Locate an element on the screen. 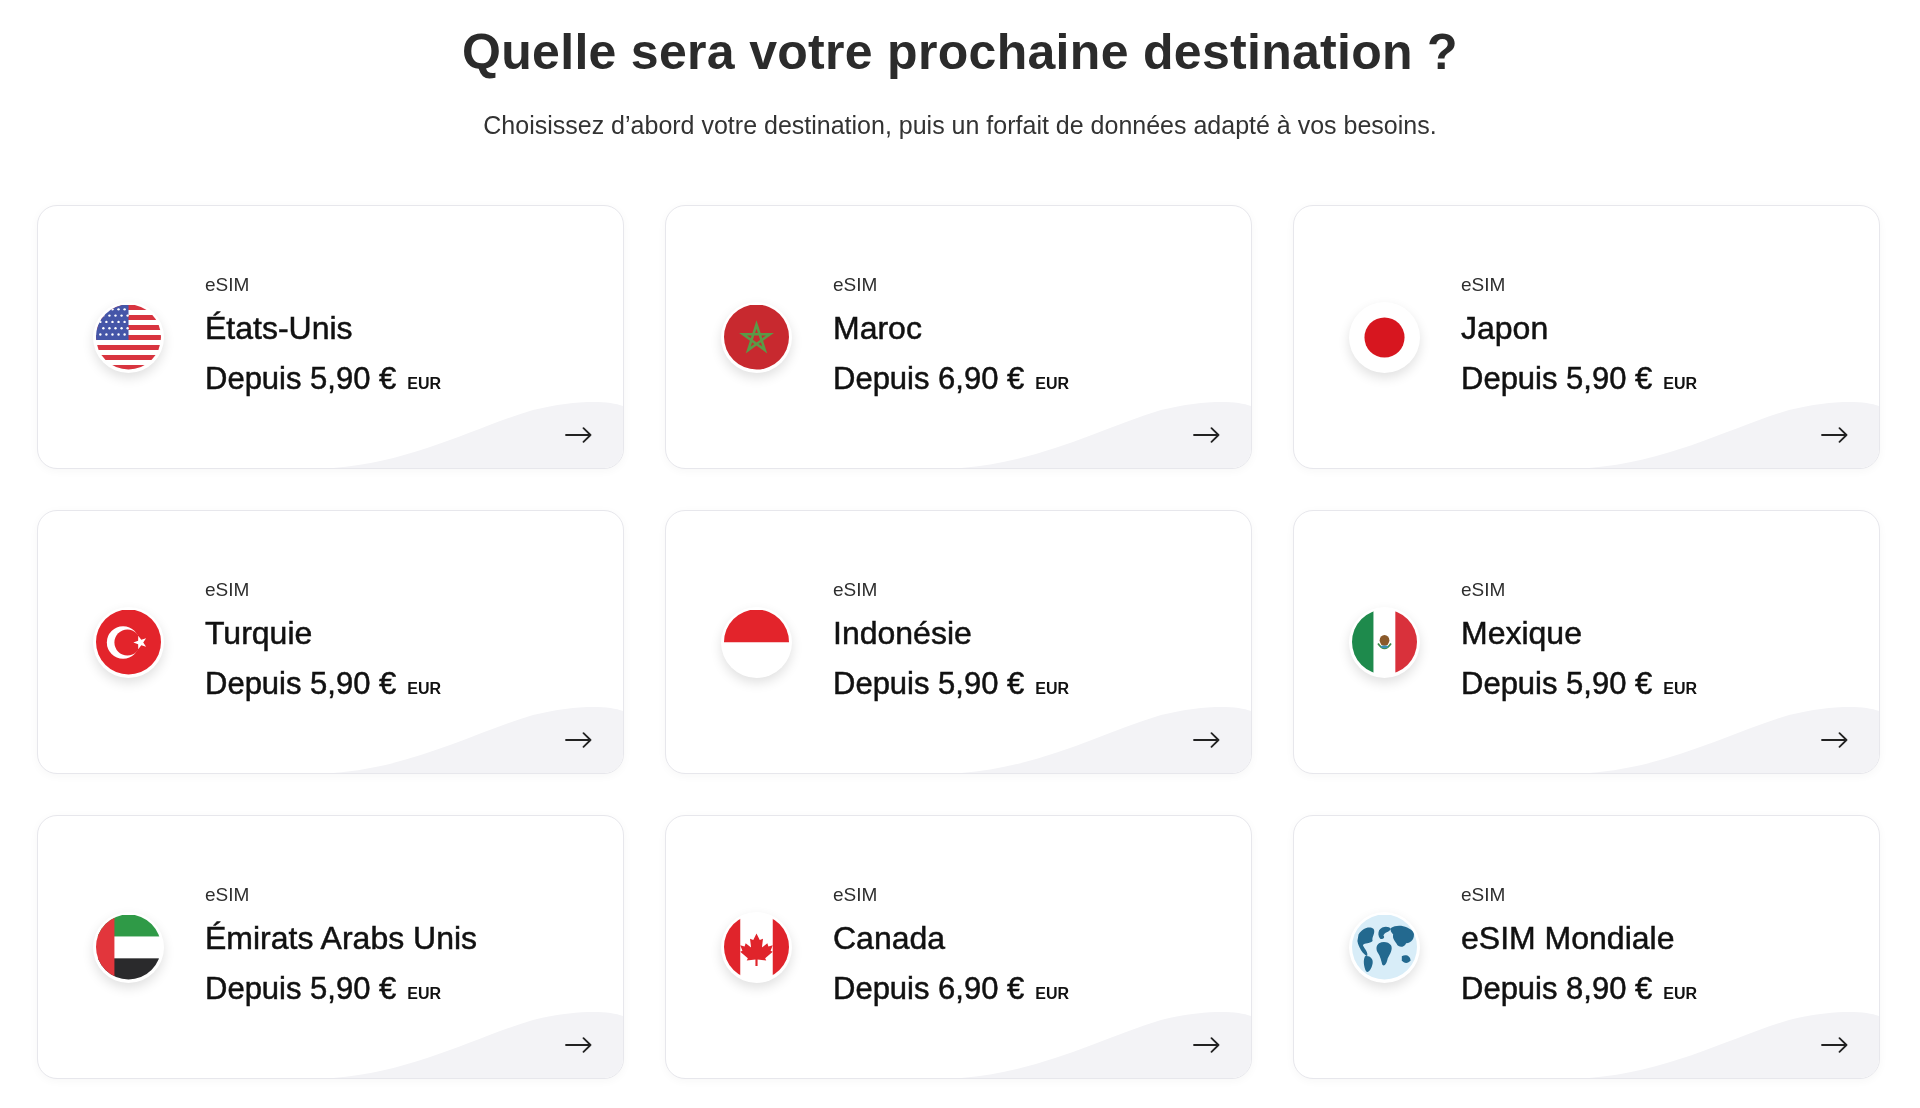 The image size is (1920, 1108). destination-name: eSIM Mondiale is located at coordinates (1568, 938).